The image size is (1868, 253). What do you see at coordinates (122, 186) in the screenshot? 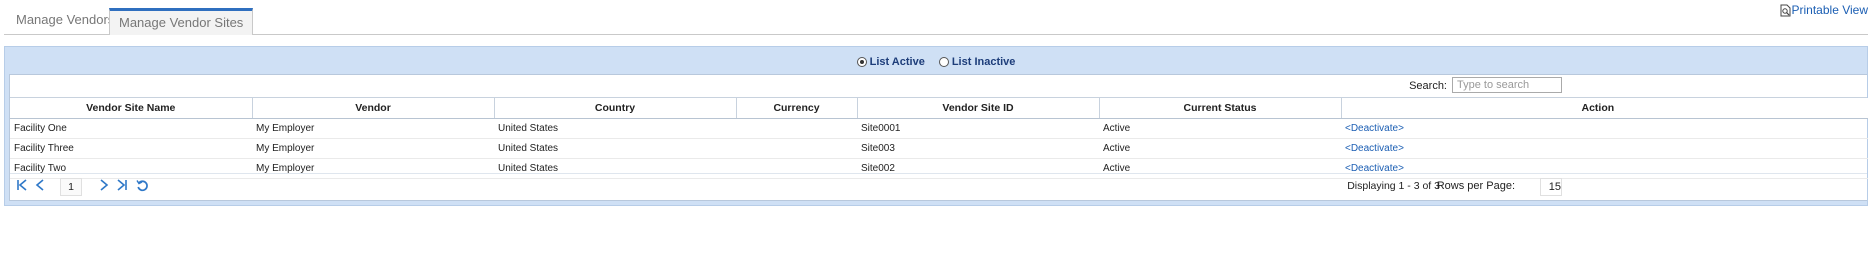
I see `last-page-icon` at bounding box center [122, 186].